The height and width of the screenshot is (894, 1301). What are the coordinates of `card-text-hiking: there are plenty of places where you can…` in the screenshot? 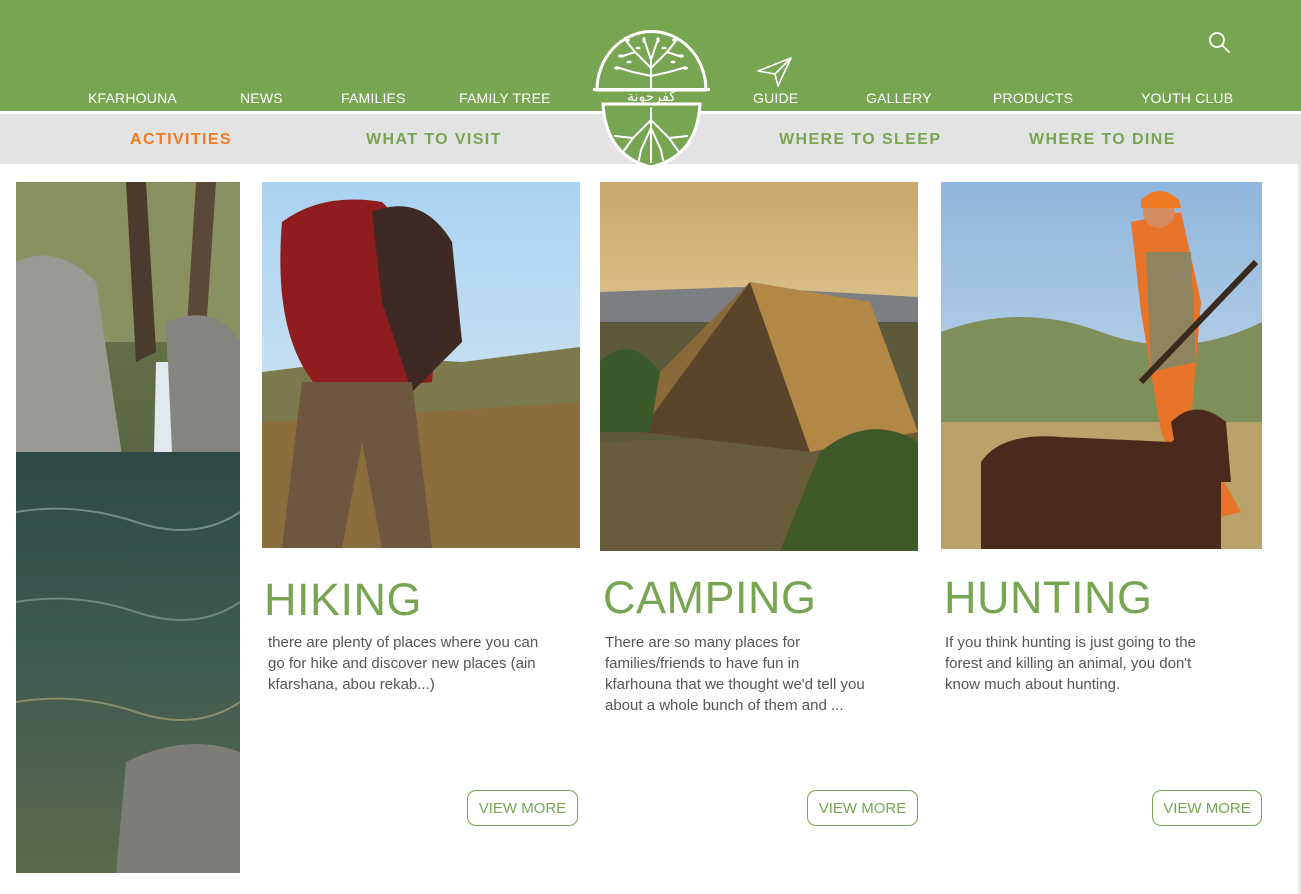 It's located at (403, 663).